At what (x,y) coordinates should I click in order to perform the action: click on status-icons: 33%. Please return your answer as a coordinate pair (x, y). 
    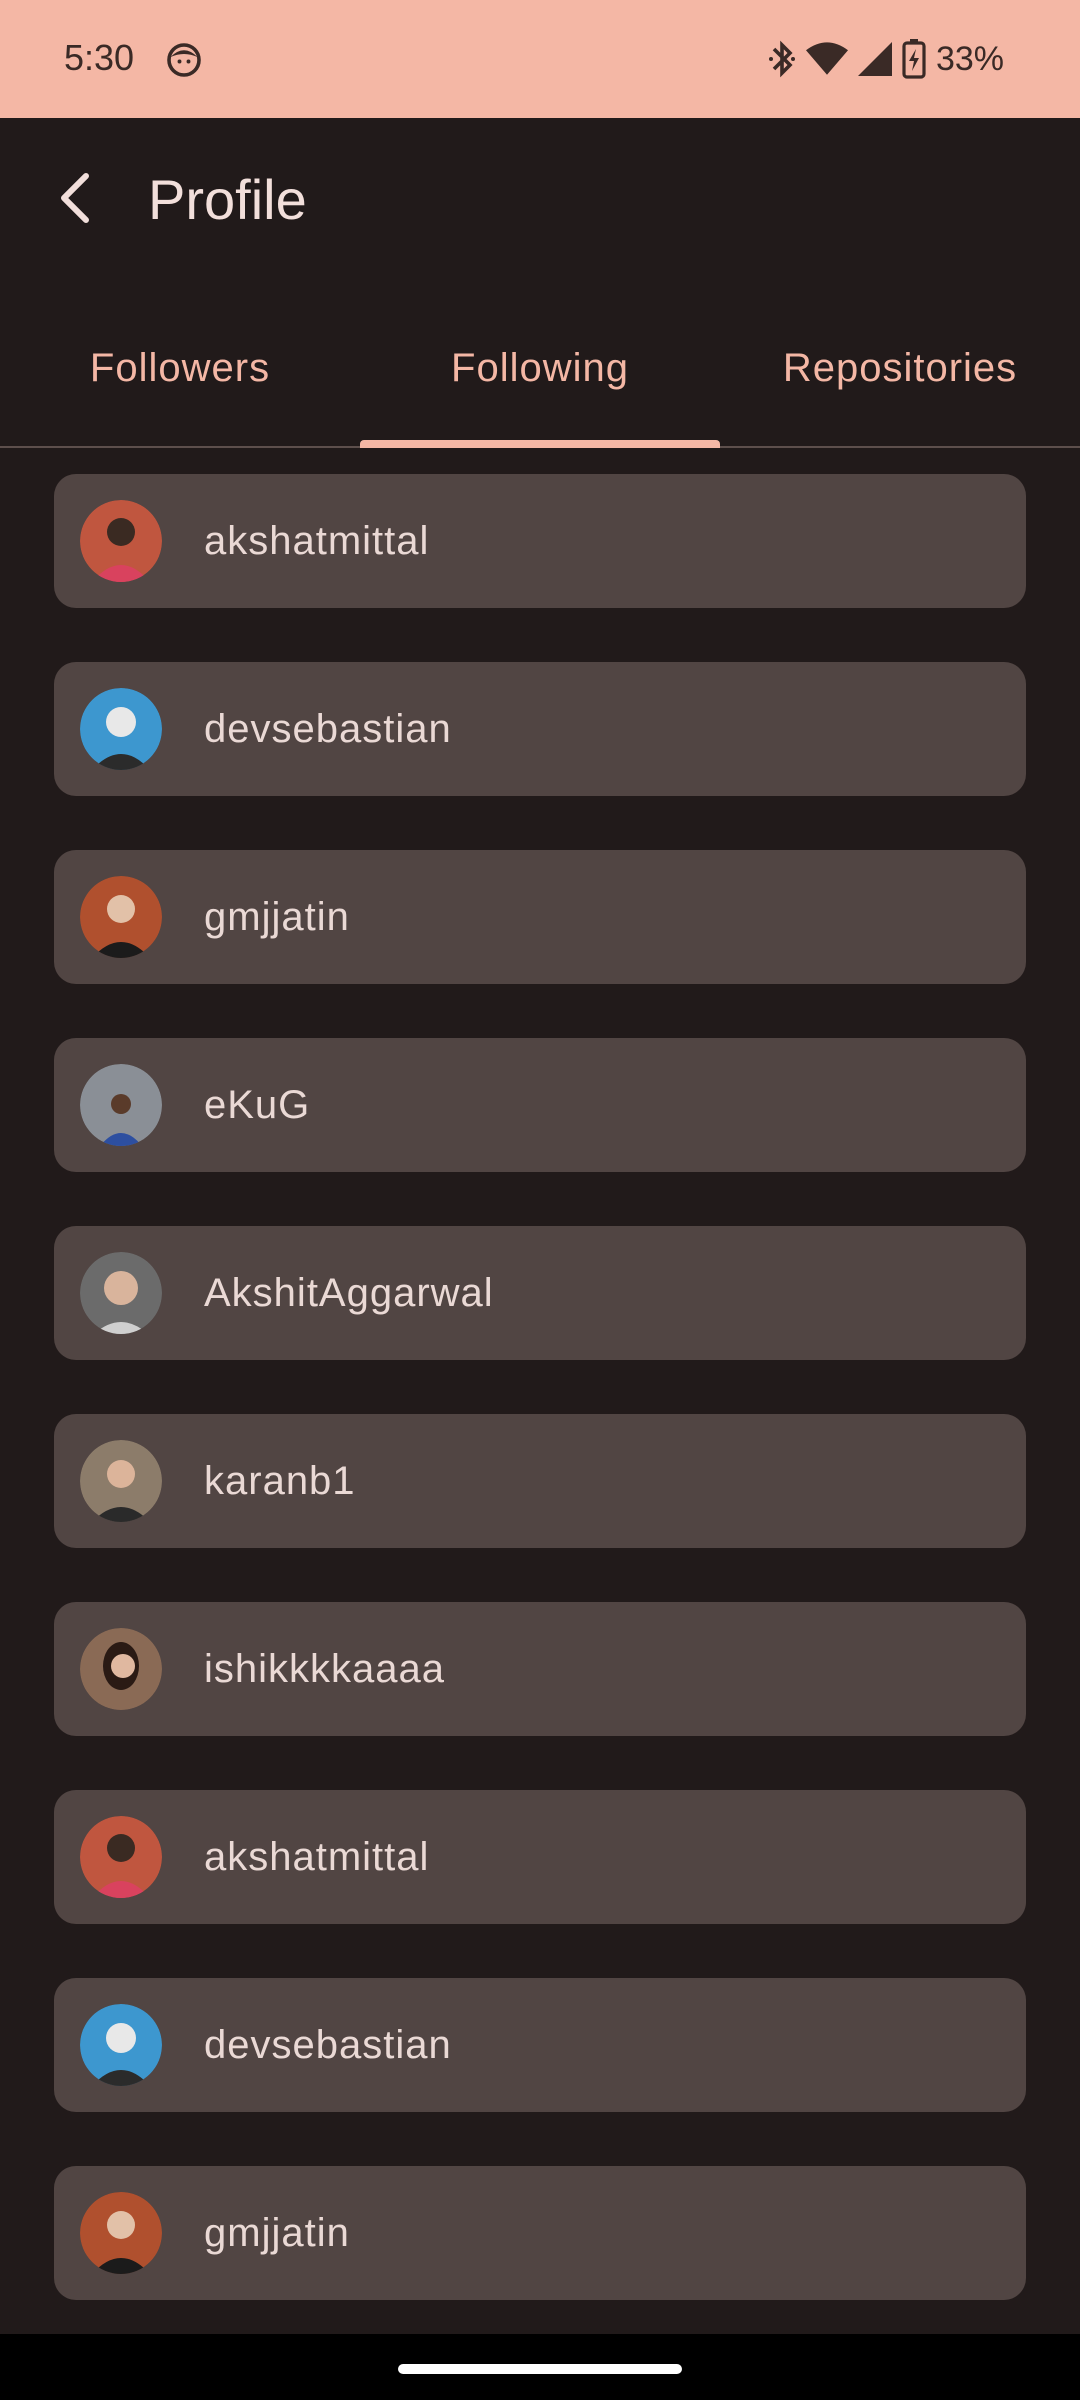
    Looking at the image, I should click on (886, 59).